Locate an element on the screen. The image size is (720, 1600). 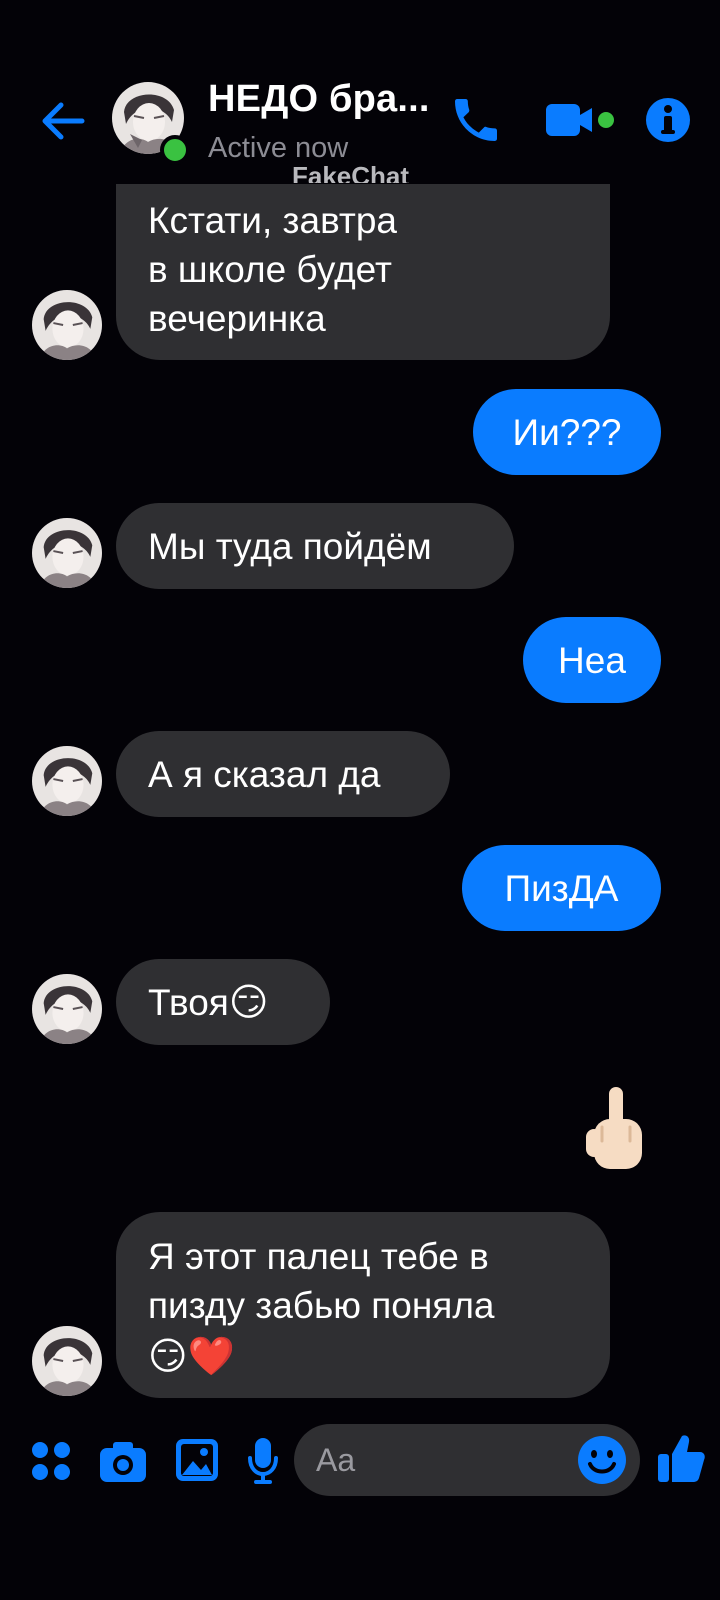
back-button is located at coordinates (63, 121).